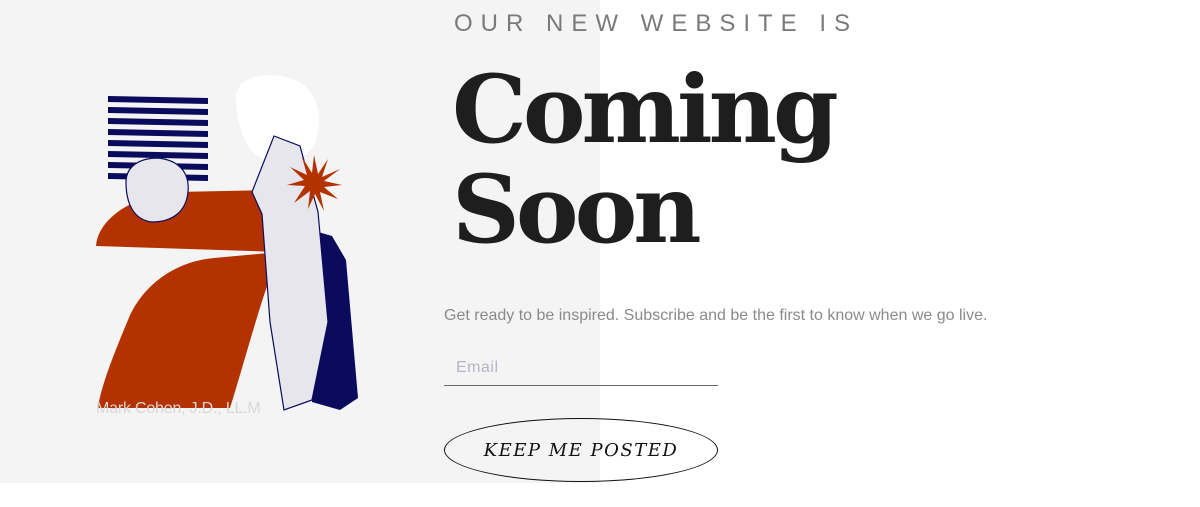 The image size is (1200, 507). Describe the element at coordinates (178, 408) in the screenshot. I see `artist-signature: Mark Cohen, J.D., LL.M` at that location.